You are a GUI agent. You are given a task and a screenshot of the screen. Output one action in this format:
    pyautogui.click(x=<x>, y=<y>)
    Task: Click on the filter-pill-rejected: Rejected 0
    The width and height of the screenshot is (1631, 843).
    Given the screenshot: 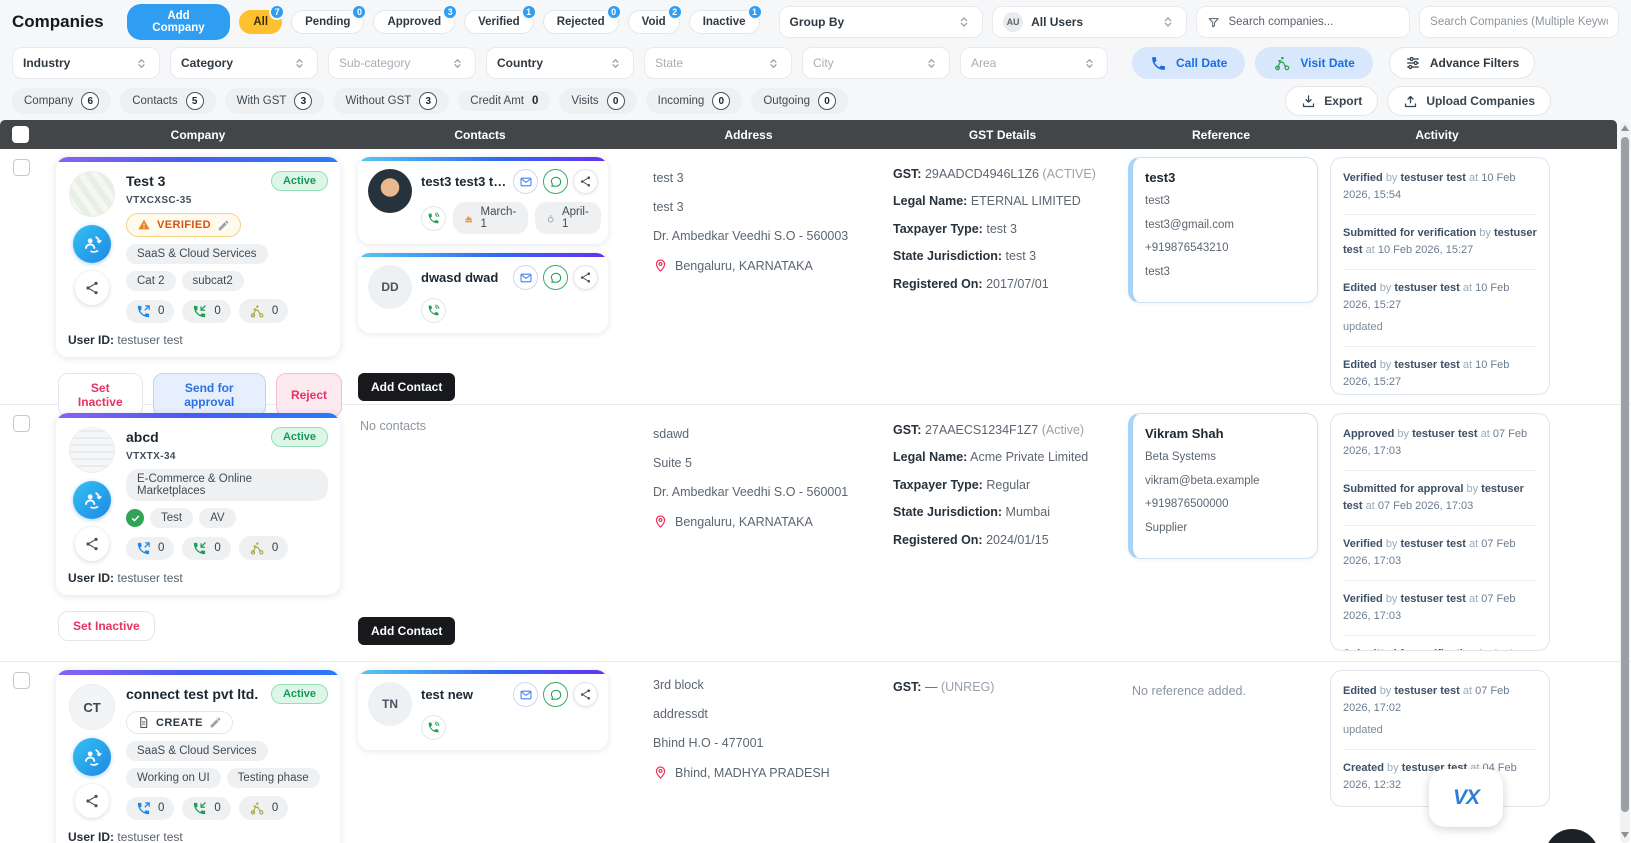 What is the action you would take?
    pyautogui.click(x=582, y=19)
    